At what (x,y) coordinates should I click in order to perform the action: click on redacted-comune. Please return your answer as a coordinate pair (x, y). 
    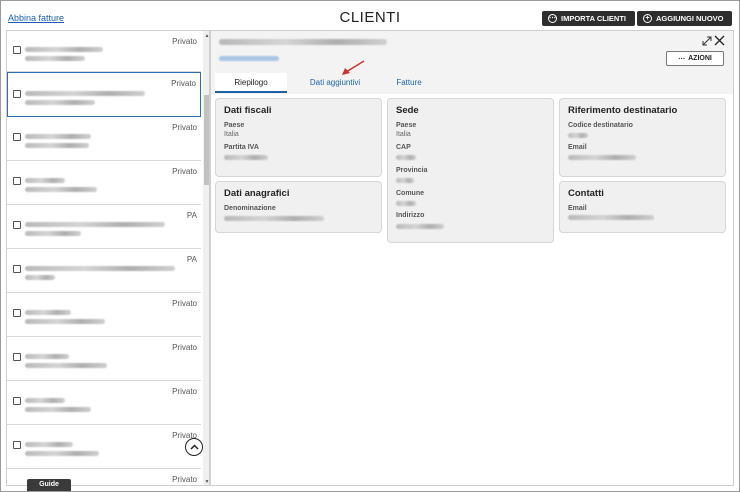
    Looking at the image, I should click on (406, 203).